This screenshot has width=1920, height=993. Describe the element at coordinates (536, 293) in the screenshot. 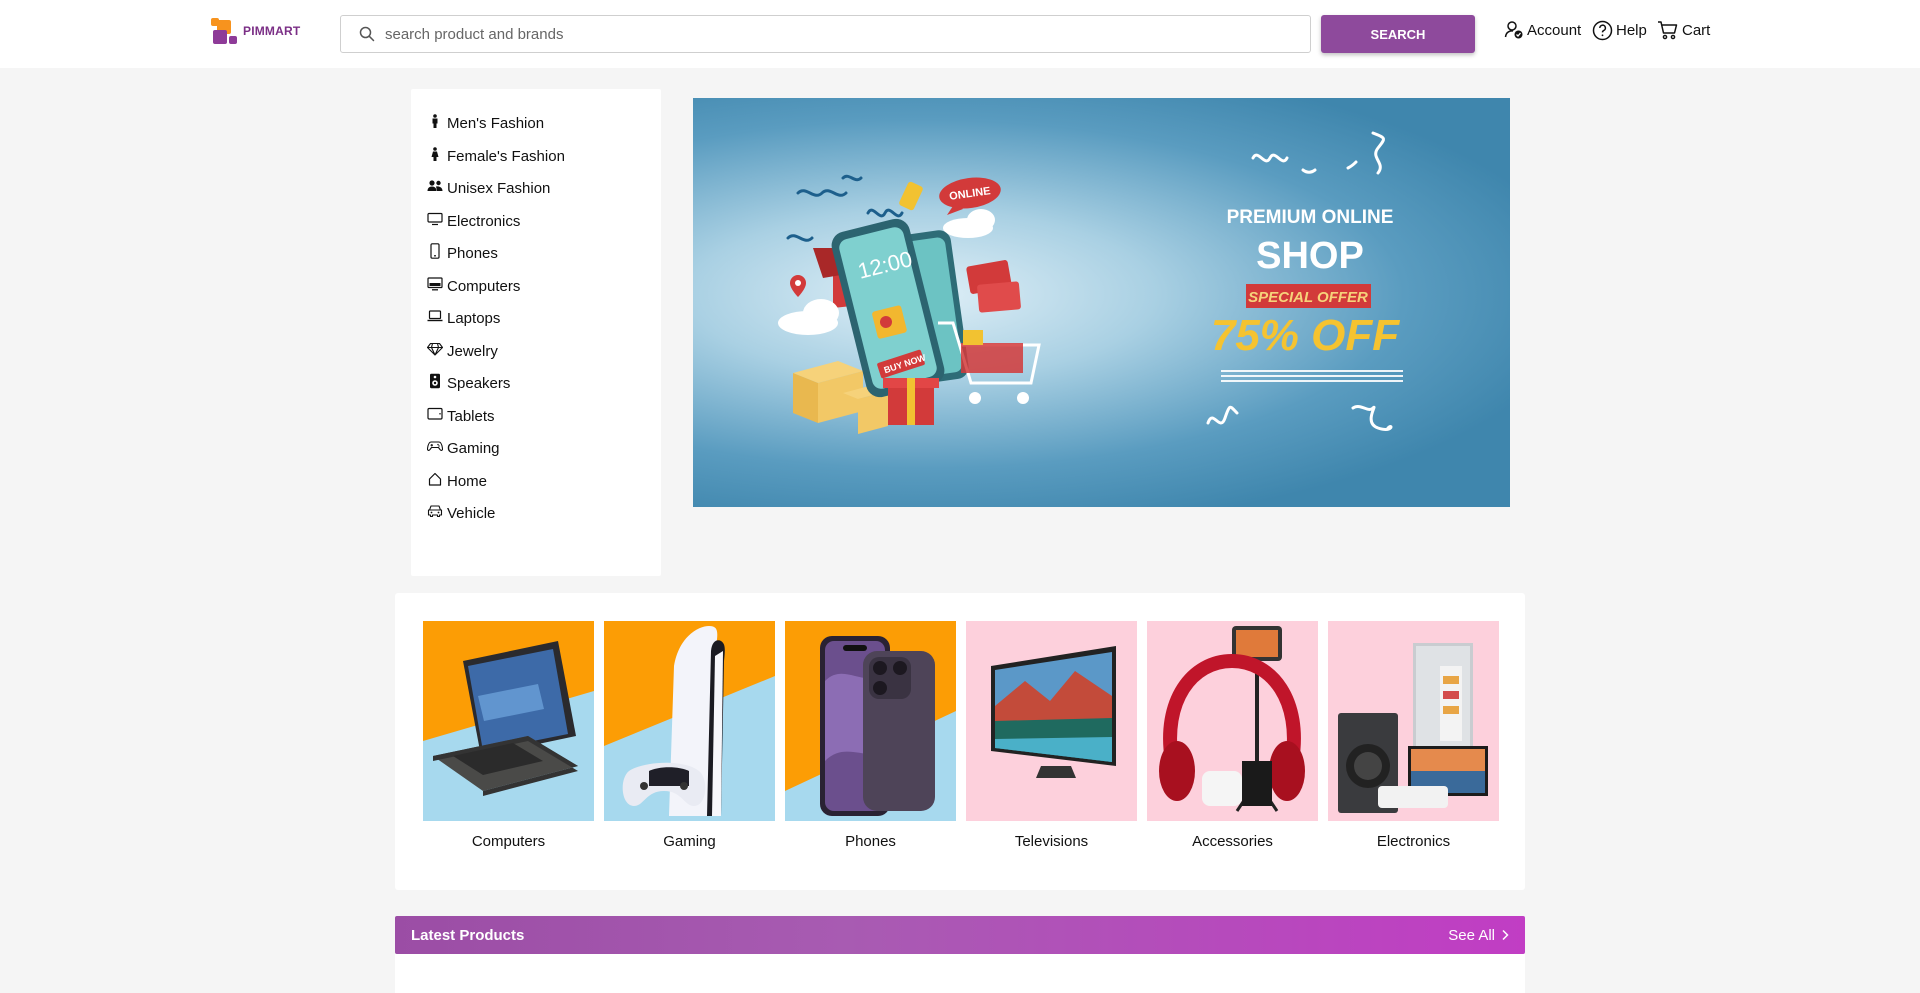

I see `sidebar-item-computers: Computers` at that location.